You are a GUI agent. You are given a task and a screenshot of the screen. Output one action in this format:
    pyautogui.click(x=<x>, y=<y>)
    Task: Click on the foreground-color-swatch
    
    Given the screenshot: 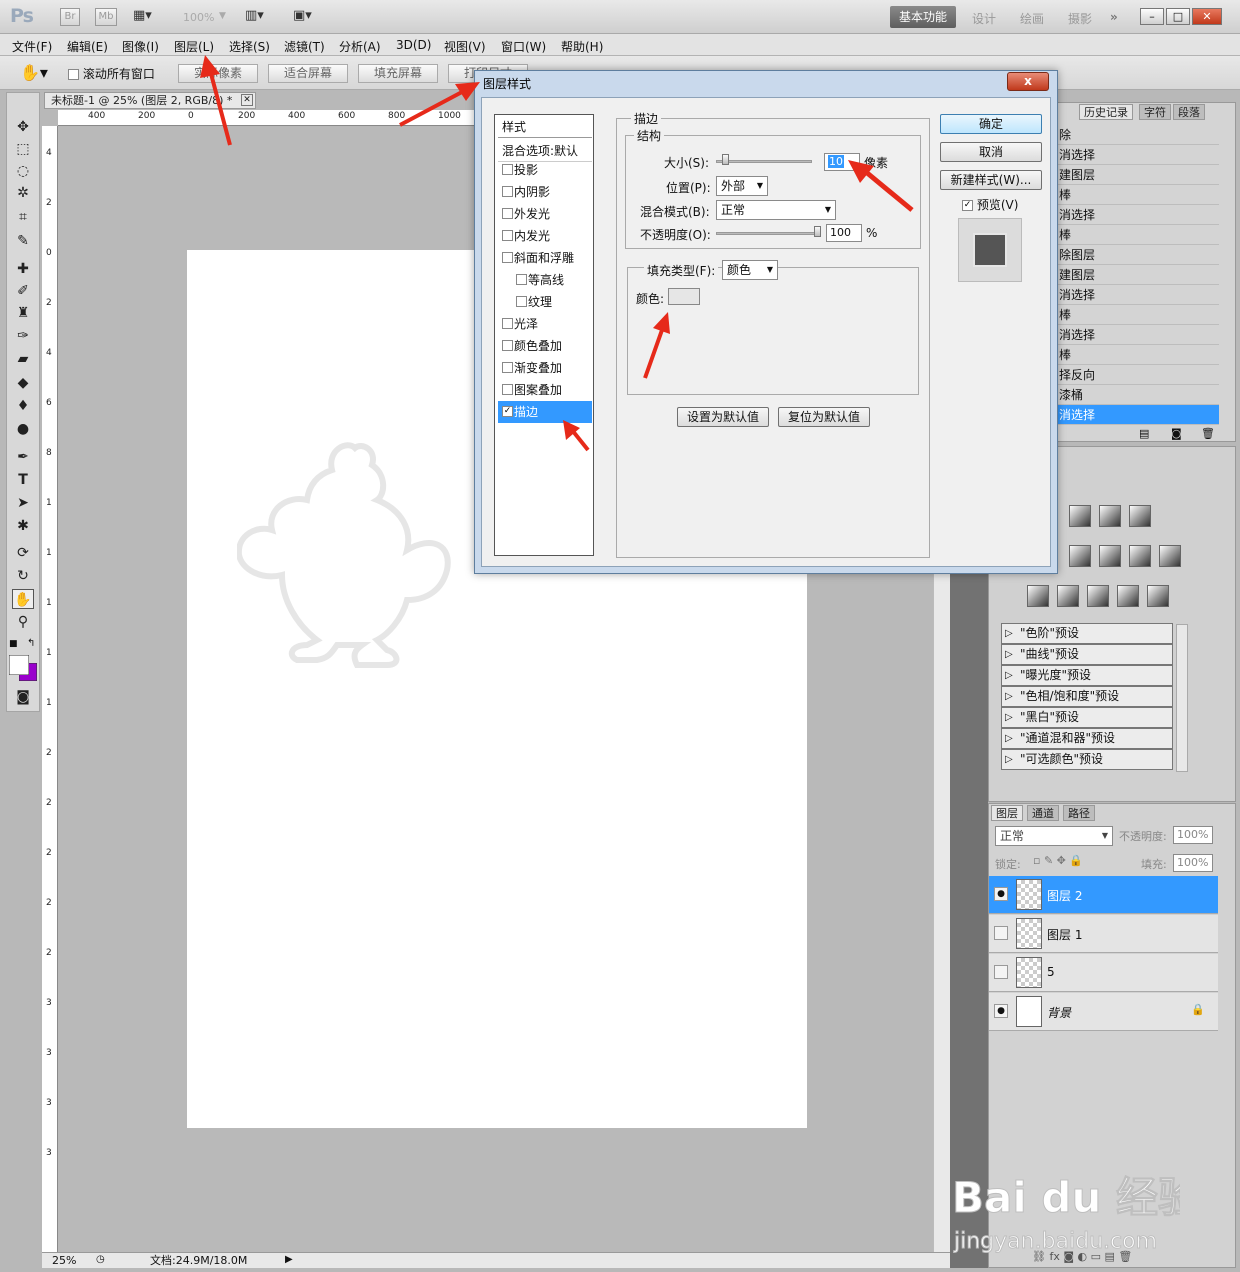 What is the action you would take?
    pyautogui.click(x=19, y=665)
    